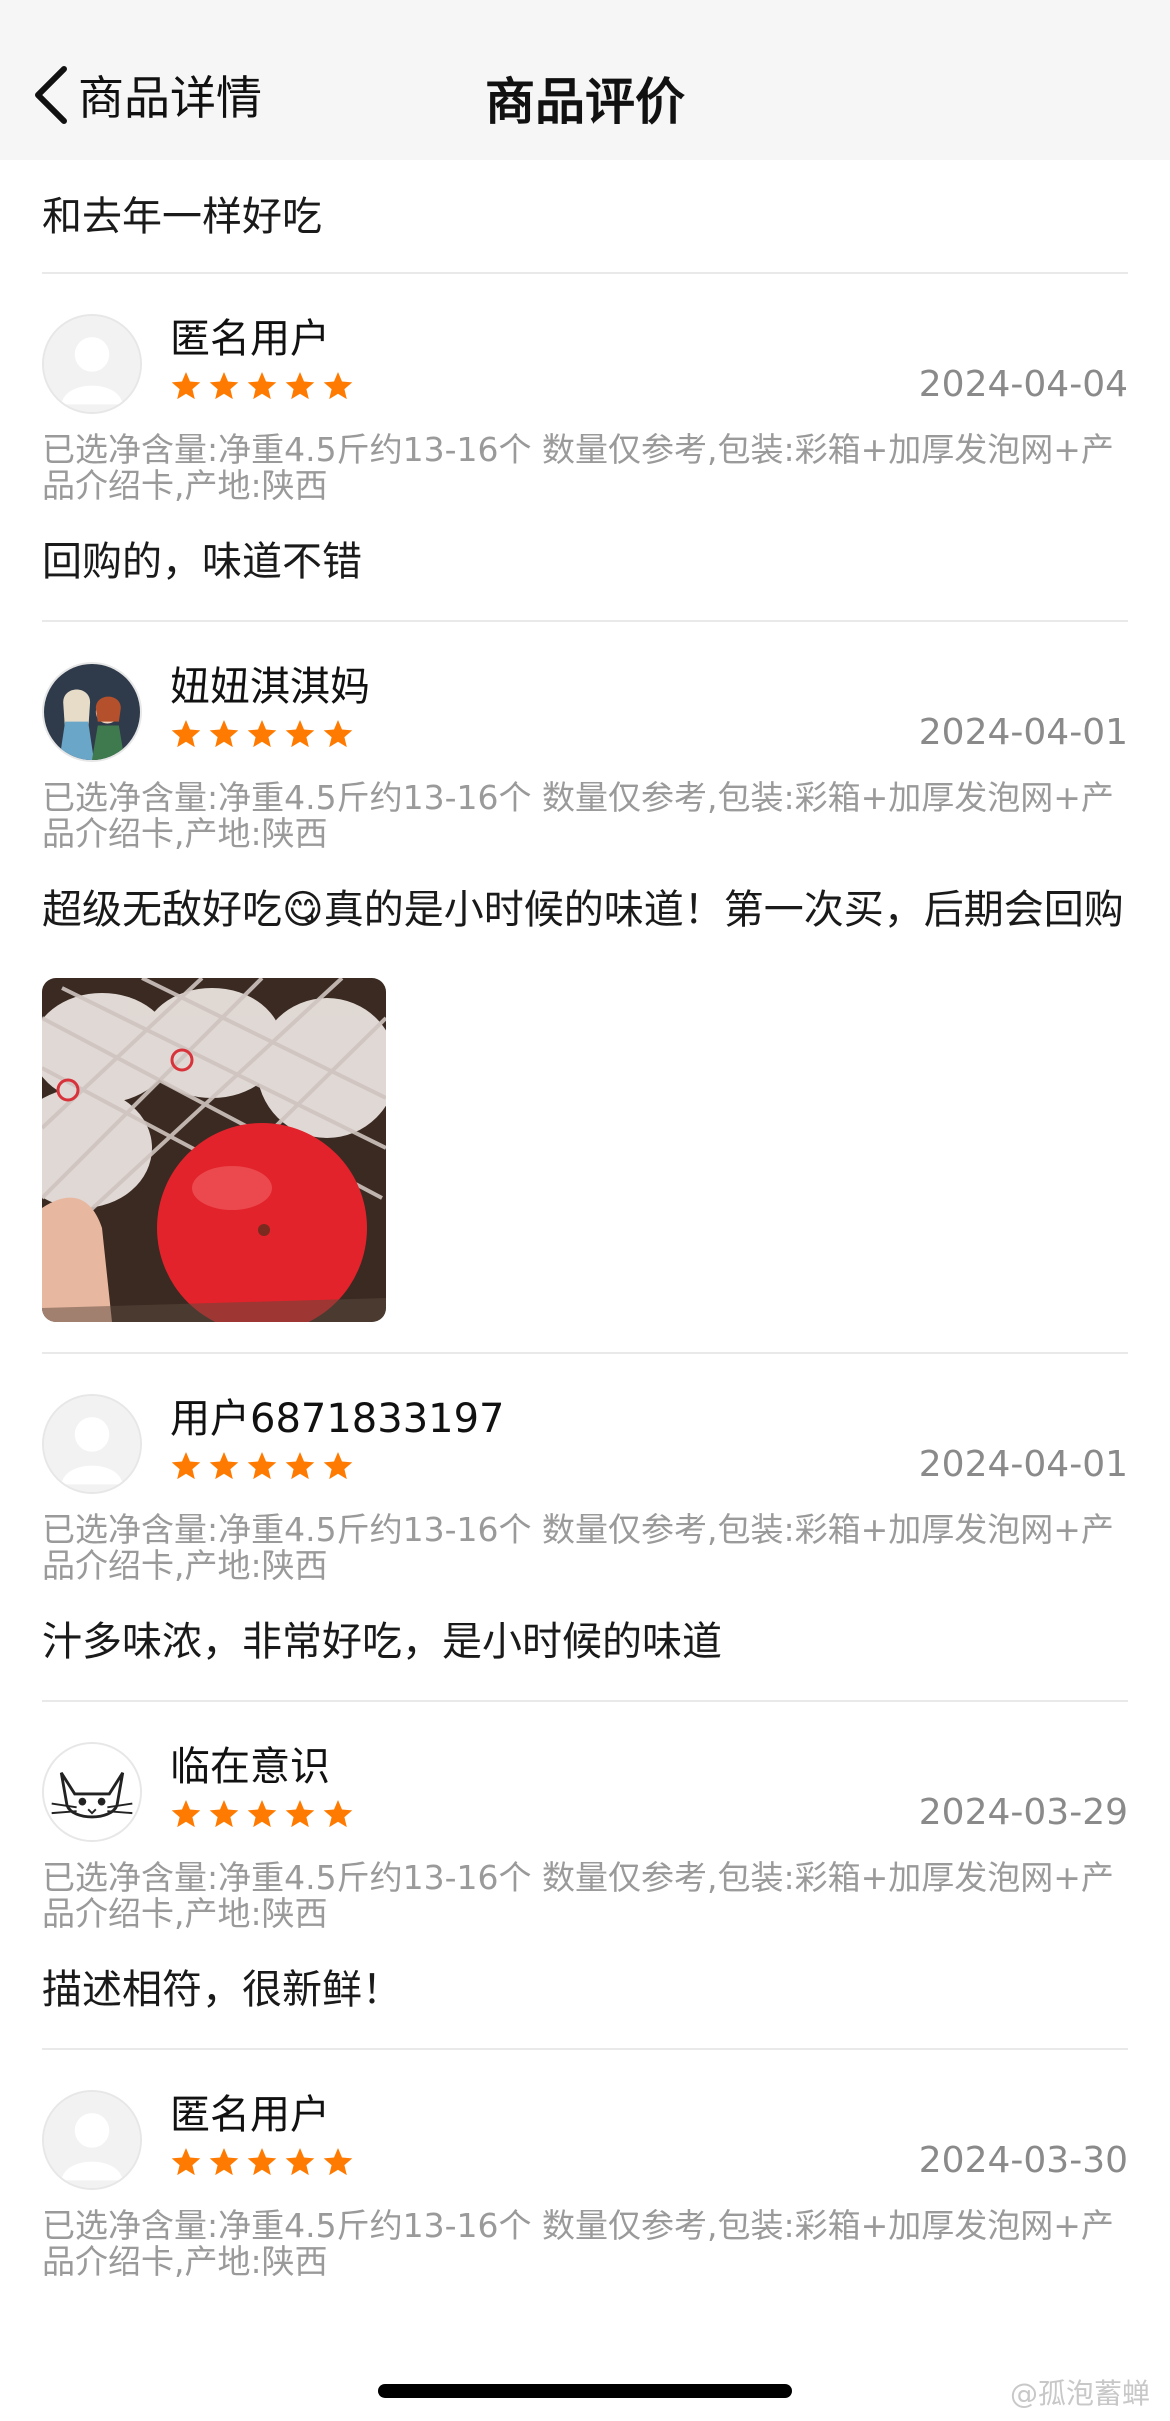 The height and width of the screenshot is (2421, 1170). Describe the element at coordinates (92, 1792) in the screenshot. I see `cat-sketch-avatar` at that location.